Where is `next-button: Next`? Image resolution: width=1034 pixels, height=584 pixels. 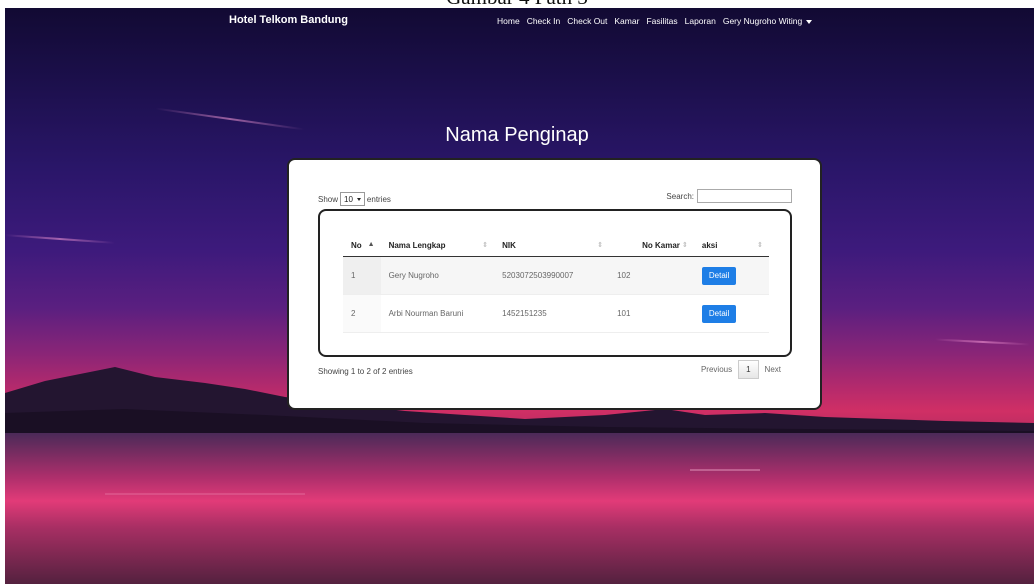
next-button: Next is located at coordinates (773, 369).